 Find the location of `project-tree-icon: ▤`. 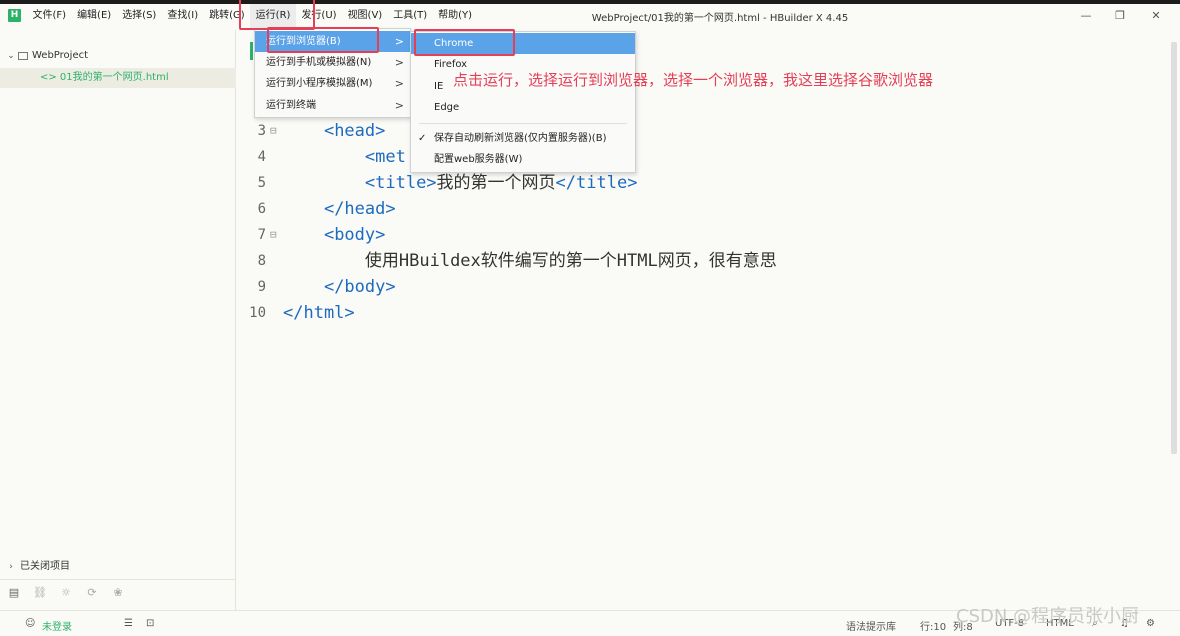

project-tree-icon: ▤ is located at coordinates (14, 592).